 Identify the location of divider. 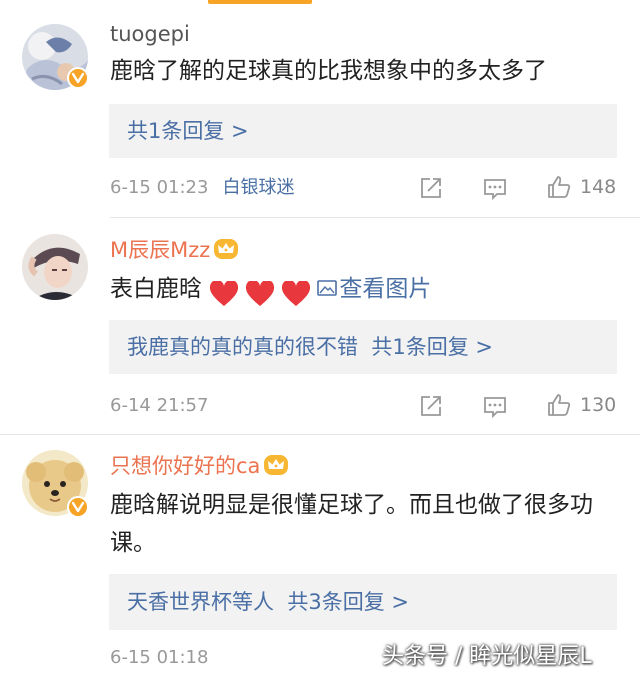
(320, 434).